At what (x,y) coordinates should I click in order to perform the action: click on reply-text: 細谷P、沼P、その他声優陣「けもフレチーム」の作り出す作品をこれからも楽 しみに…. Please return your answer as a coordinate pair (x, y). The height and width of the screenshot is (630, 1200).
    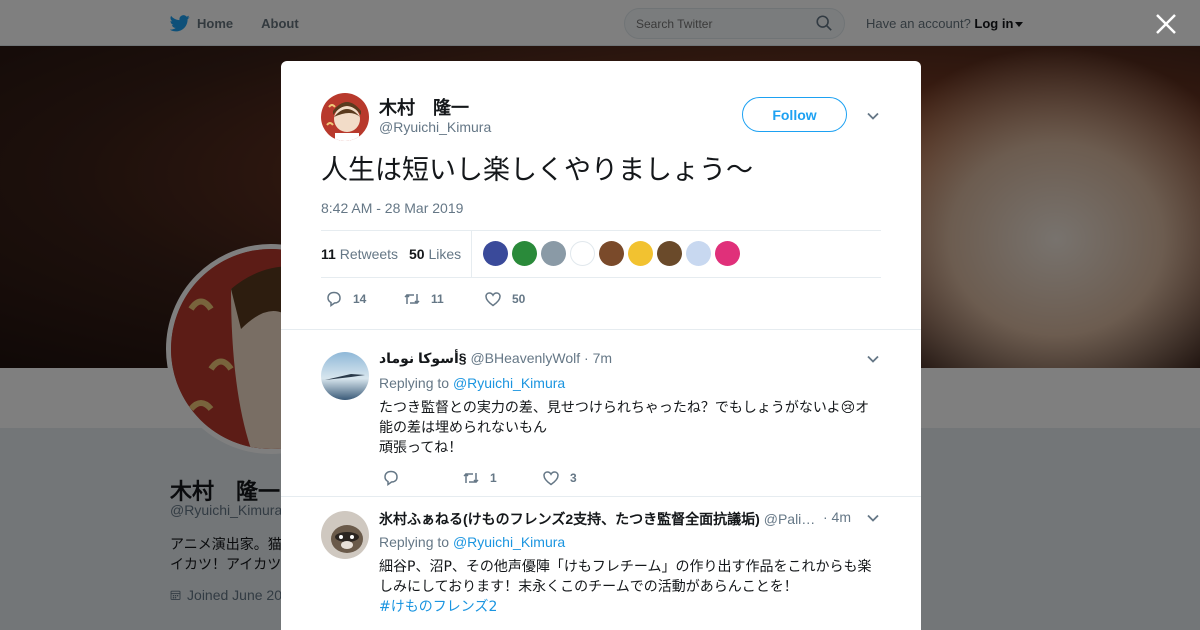
    Looking at the image, I should click on (629, 587).